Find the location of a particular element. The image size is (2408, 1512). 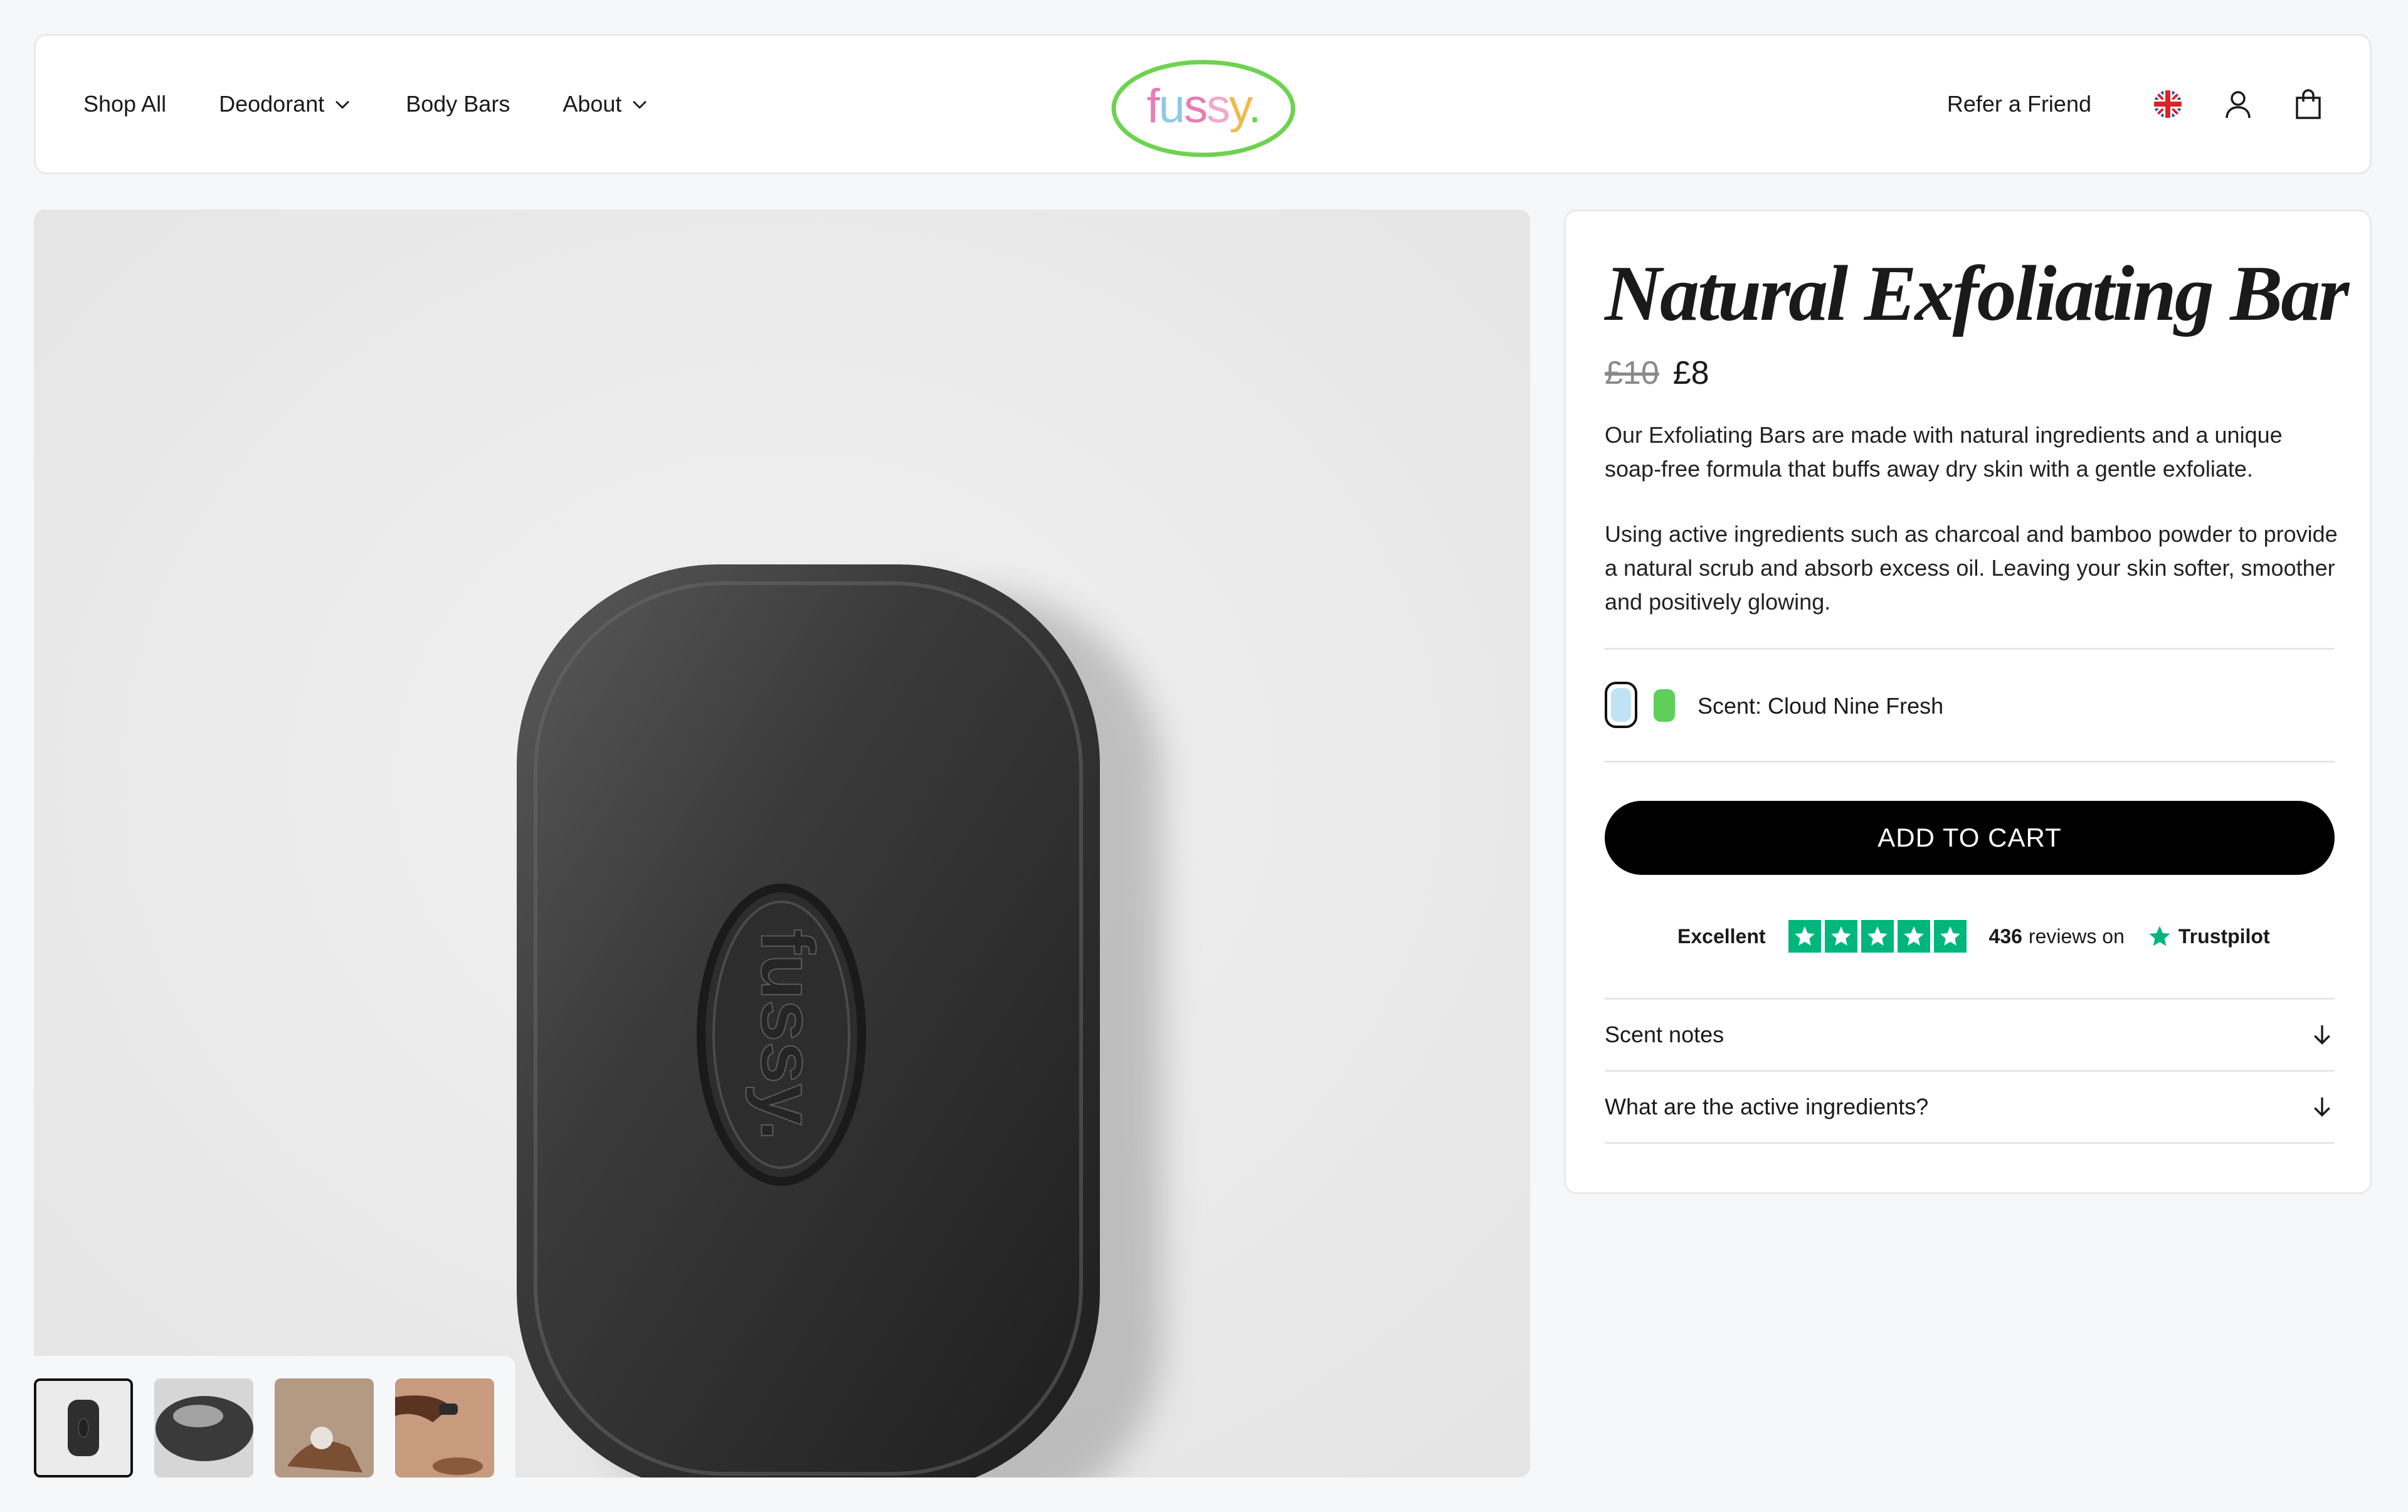

fussy-logo: fussy. is located at coordinates (1203, 108).